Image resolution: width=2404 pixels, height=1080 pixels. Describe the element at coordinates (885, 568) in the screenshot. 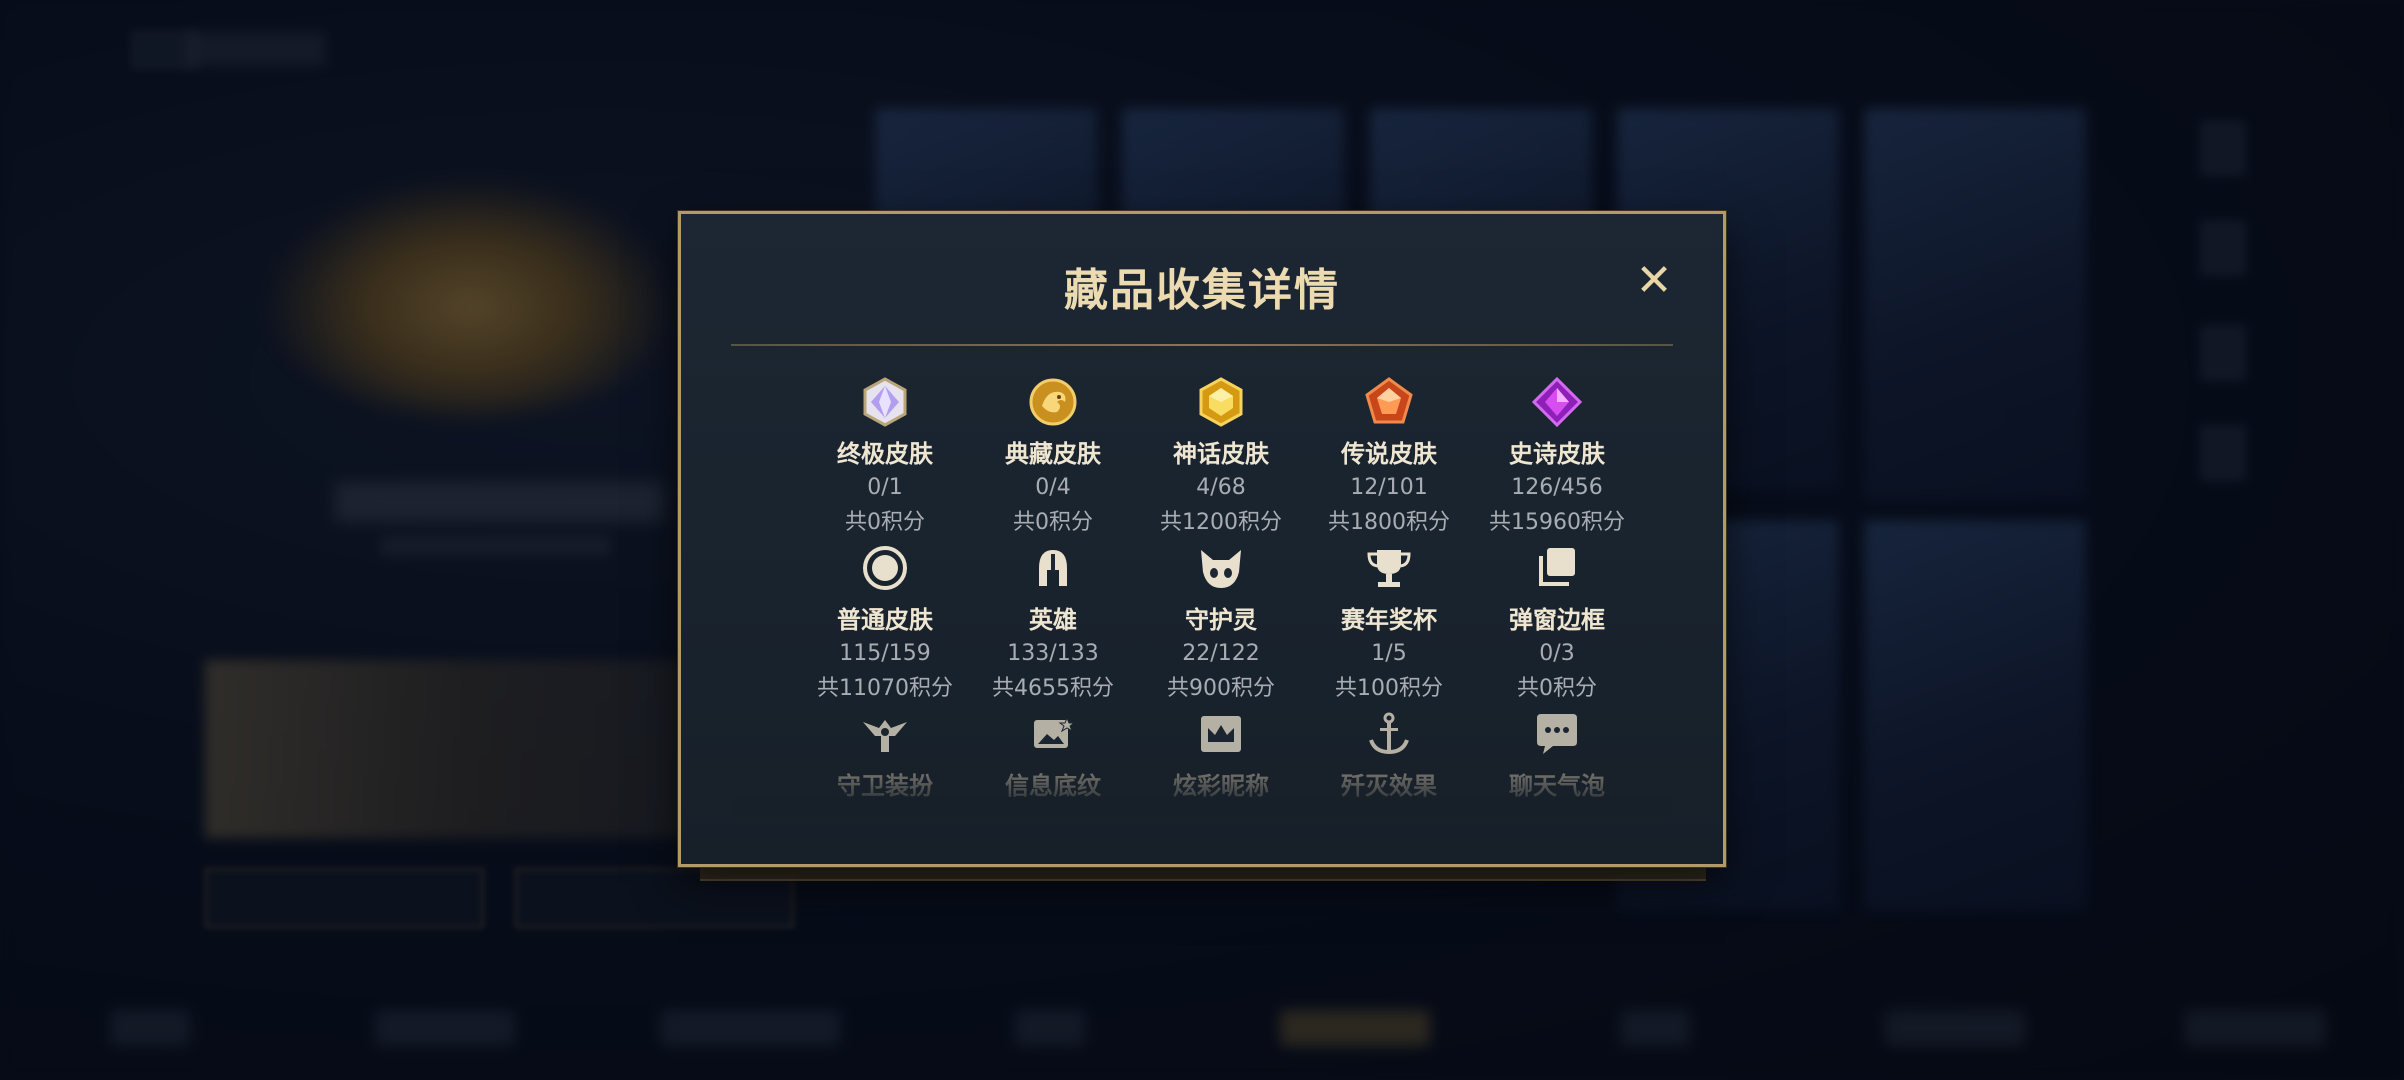

I see `circle-icon` at that location.